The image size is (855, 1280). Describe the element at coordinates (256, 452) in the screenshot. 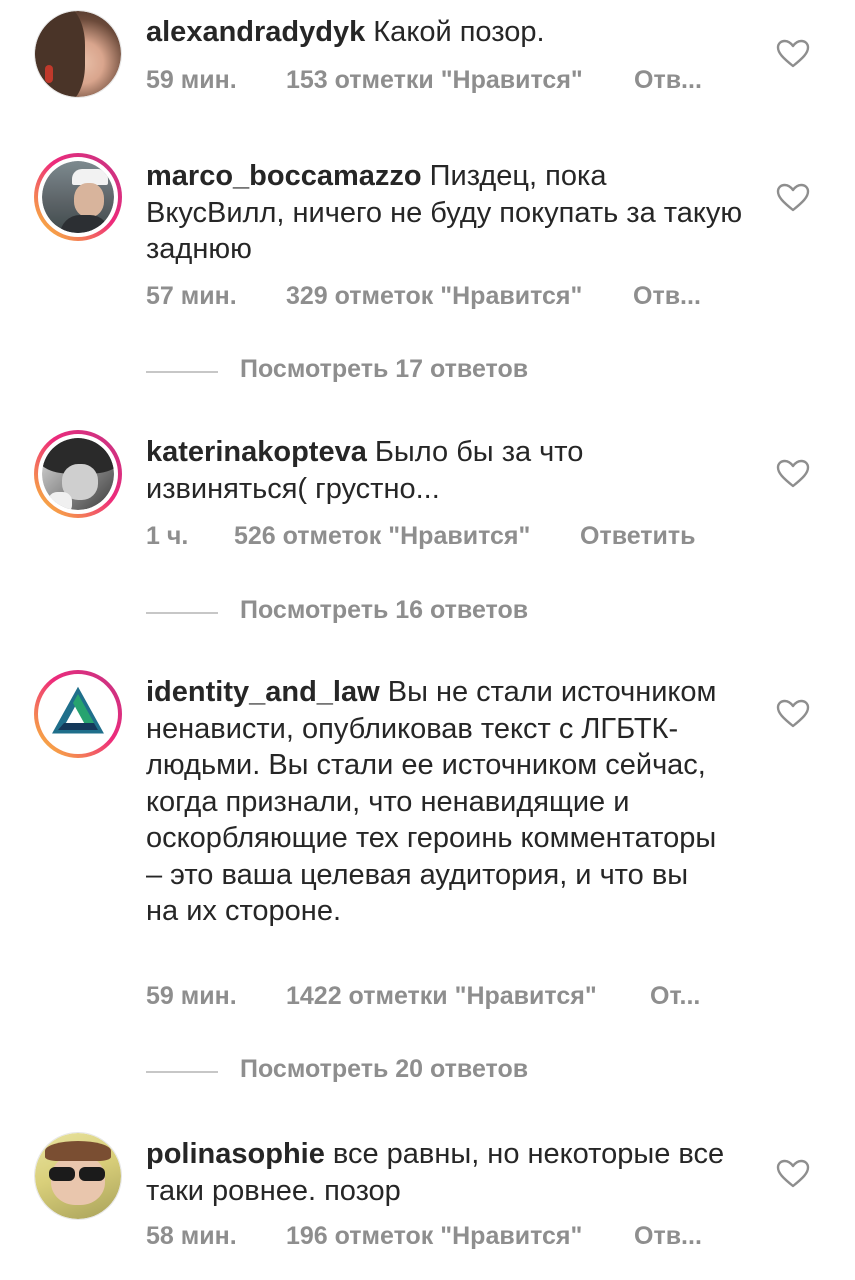

I see `comment-username: katerinakopteva` at that location.